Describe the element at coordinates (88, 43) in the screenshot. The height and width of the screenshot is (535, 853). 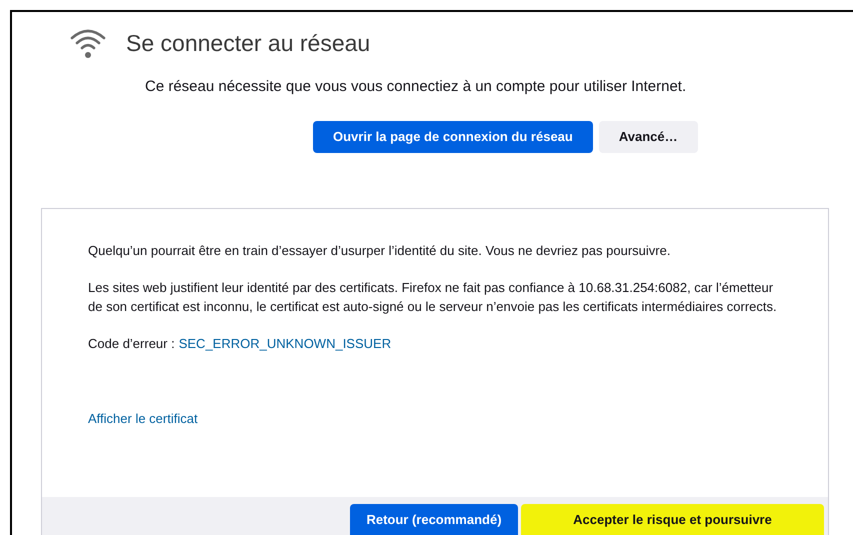
I see `wifi-icon` at that location.